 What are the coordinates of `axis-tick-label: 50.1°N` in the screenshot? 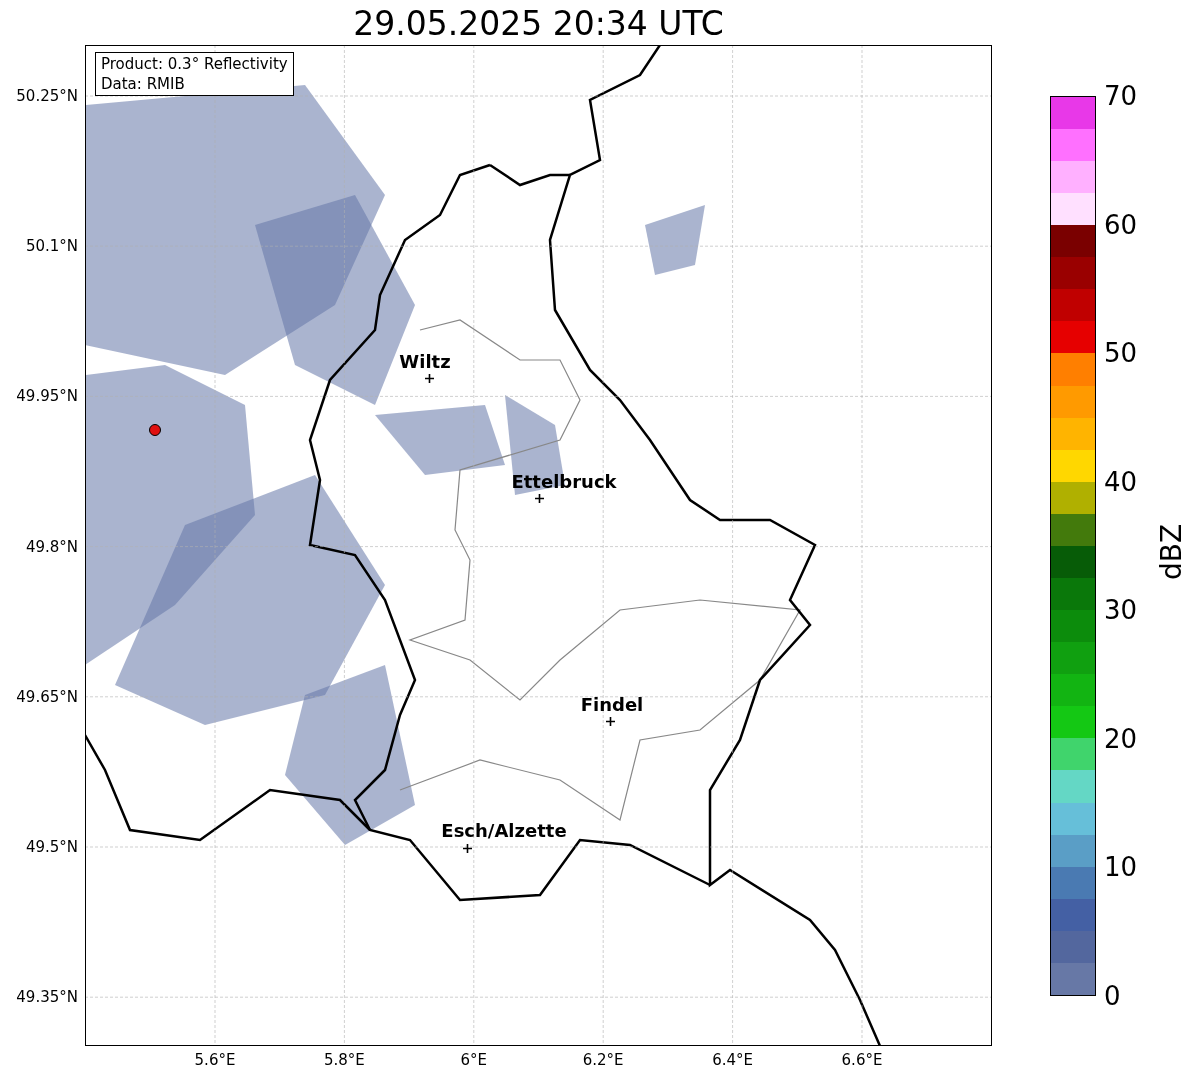 It's located at (51, 246).